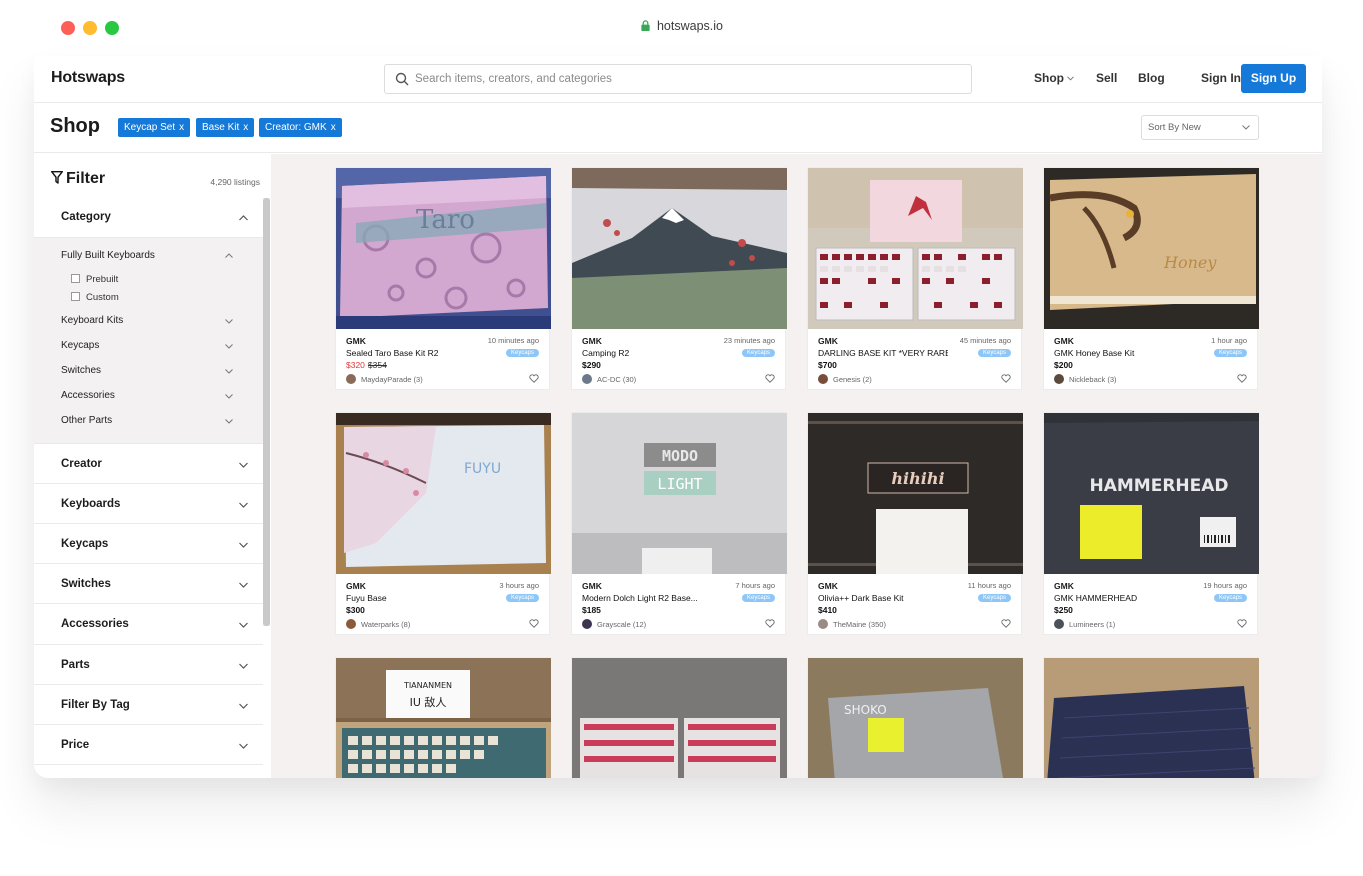  What do you see at coordinates (1200, 127) in the screenshot?
I see `sort-select: Sort By New` at bounding box center [1200, 127].